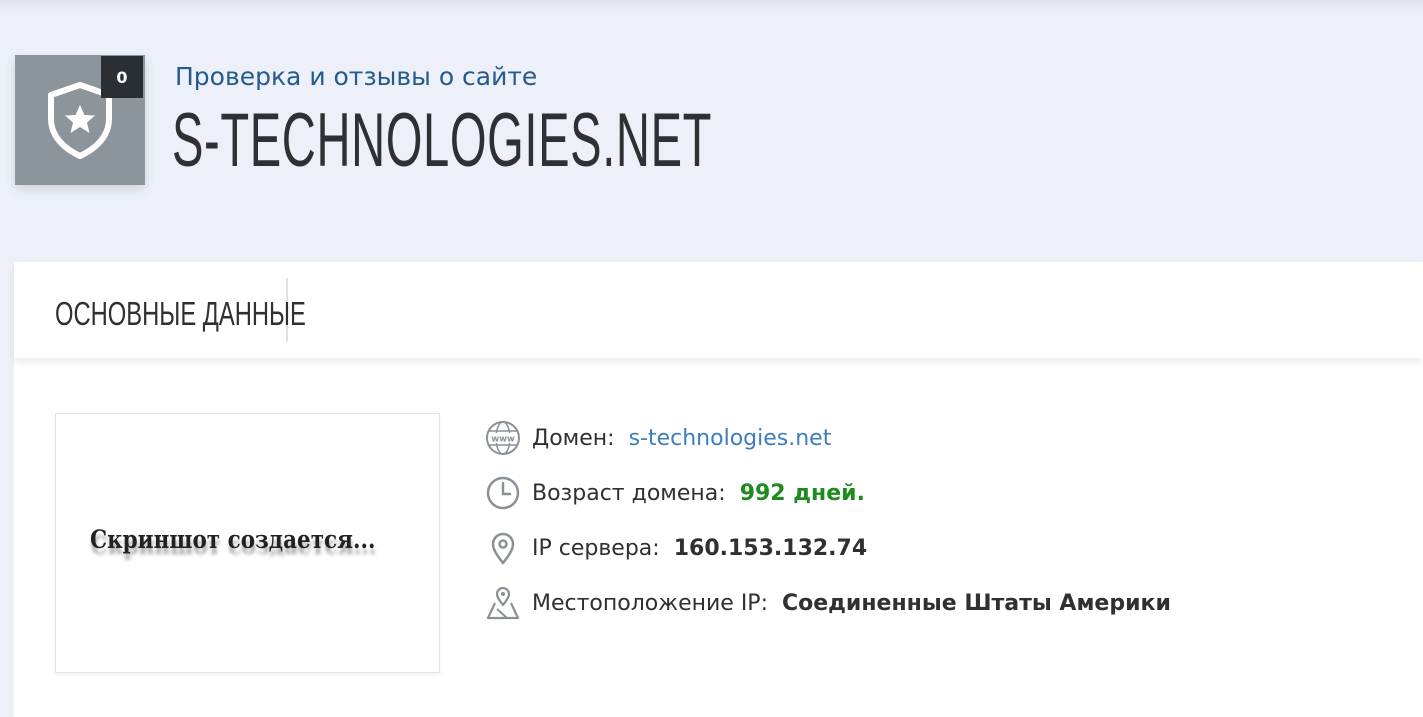 This screenshot has height=717, width=1423. What do you see at coordinates (596, 548) in the screenshot?
I see `ip-label: IP сервера:` at bounding box center [596, 548].